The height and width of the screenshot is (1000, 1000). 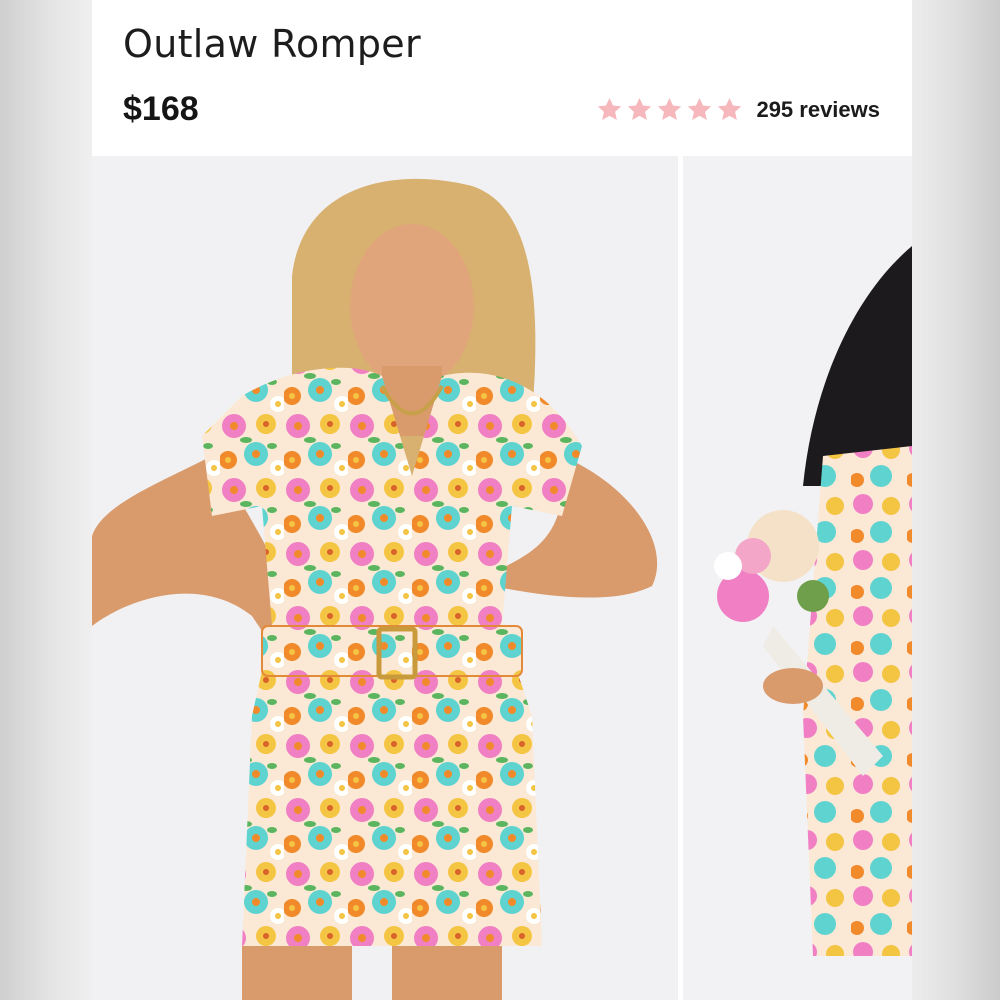 I want to click on blur-margin-right, so click(x=956, y=500).